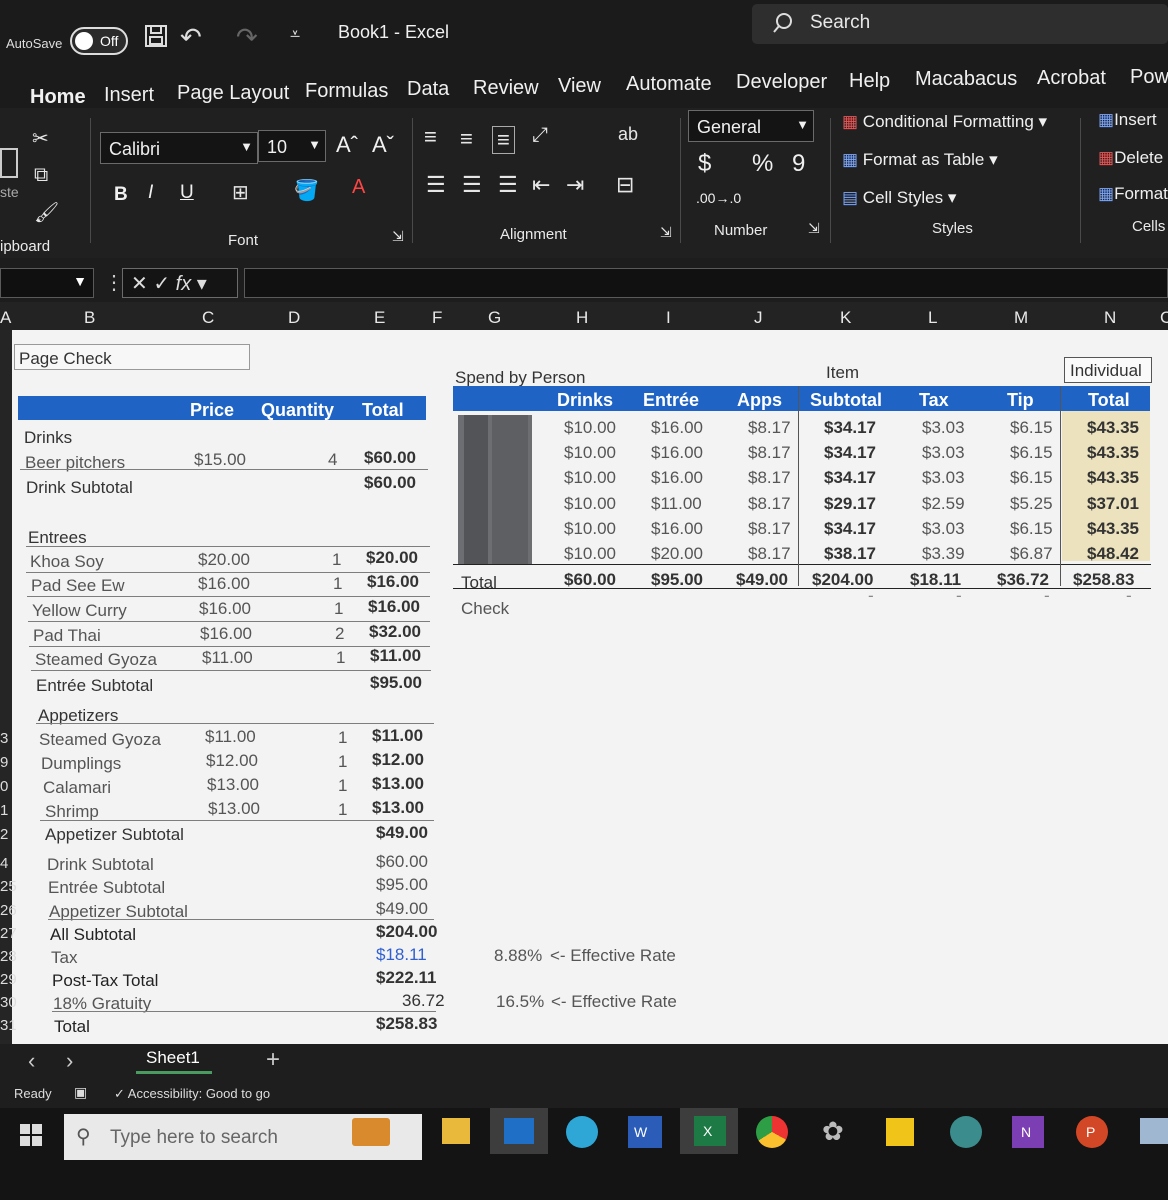  What do you see at coordinates (575, 185) in the screenshot?
I see `increase-indent-icon: ⇥` at bounding box center [575, 185].